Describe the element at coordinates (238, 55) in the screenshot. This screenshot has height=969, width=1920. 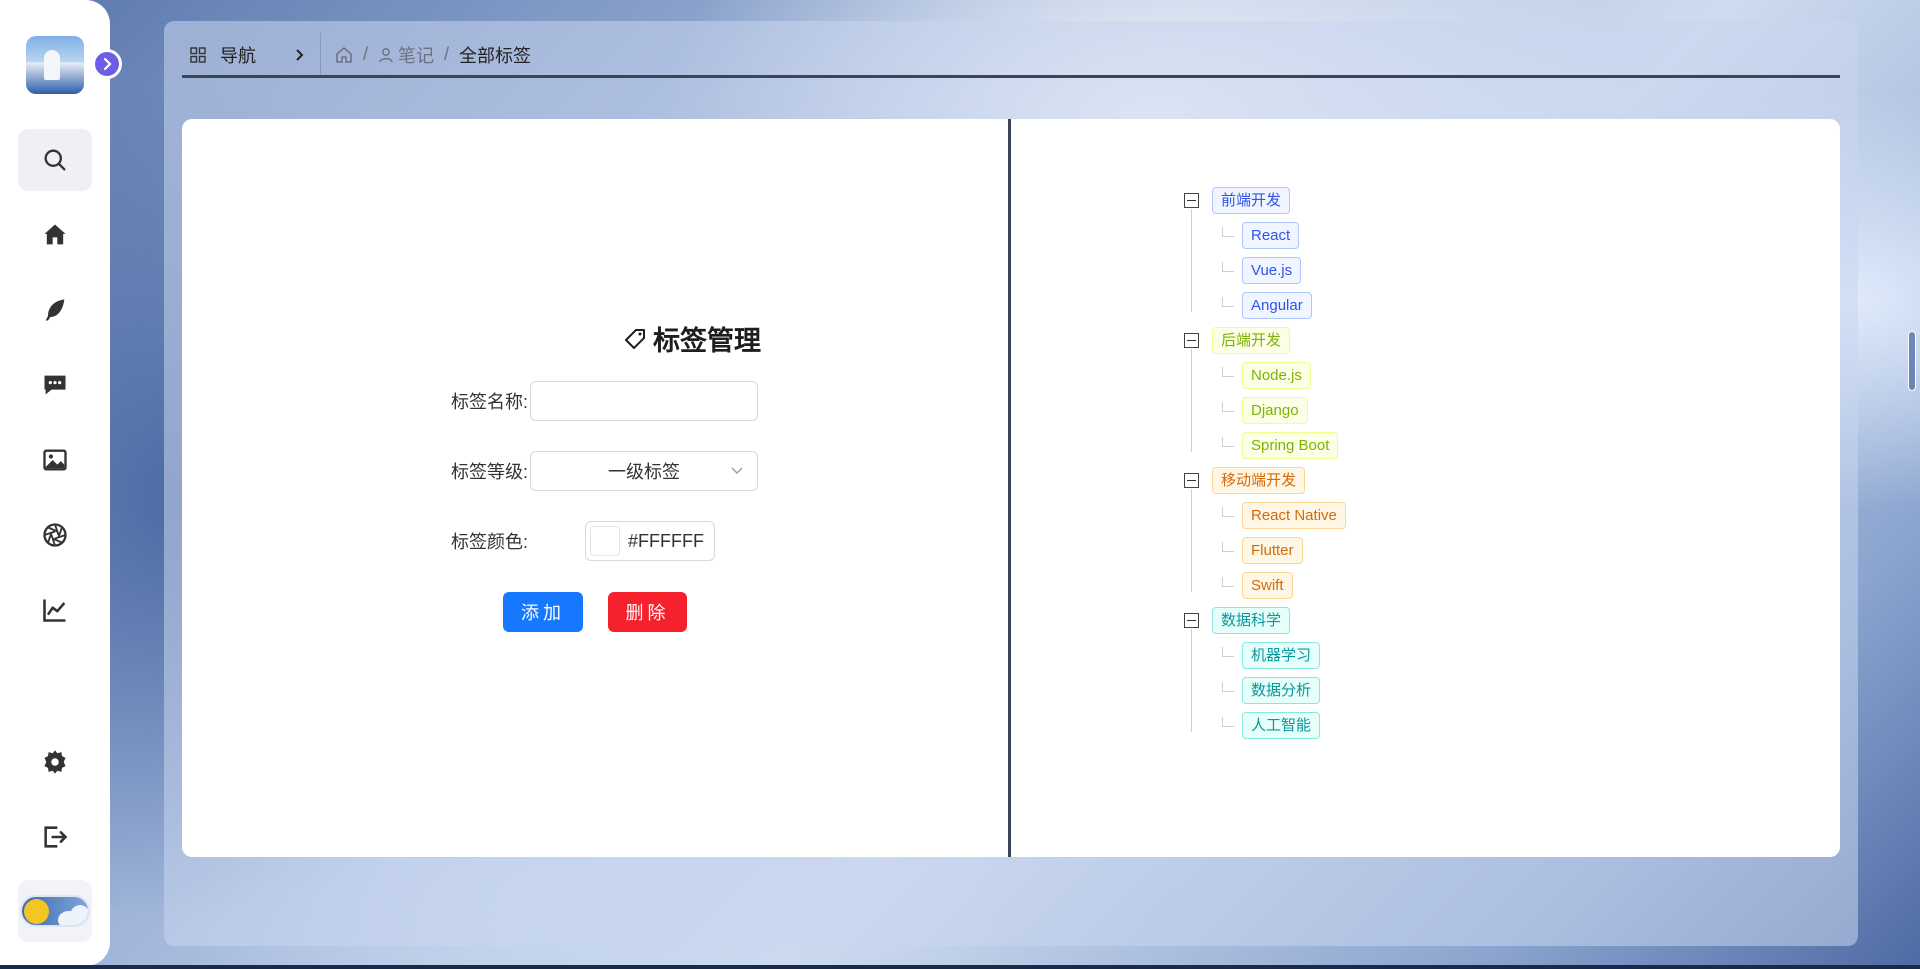
I see `nav-label: 导航` at that location.